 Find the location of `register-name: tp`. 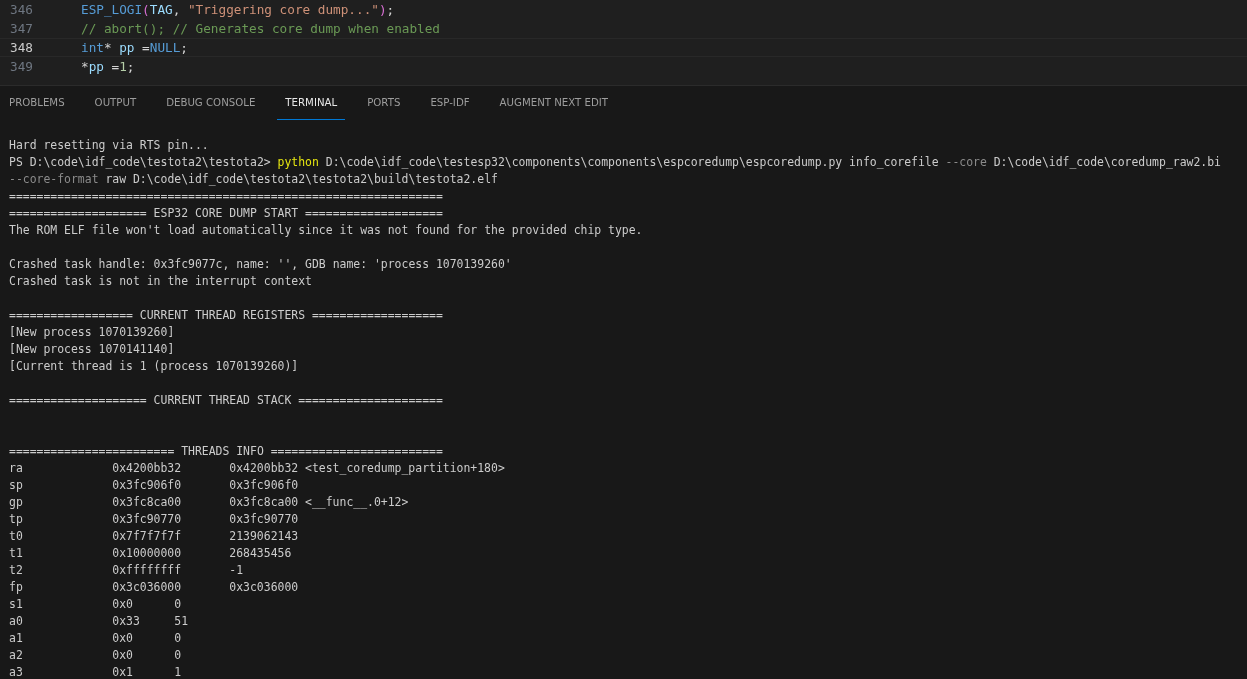

register-name: tp is located at coordinates (16, 519).